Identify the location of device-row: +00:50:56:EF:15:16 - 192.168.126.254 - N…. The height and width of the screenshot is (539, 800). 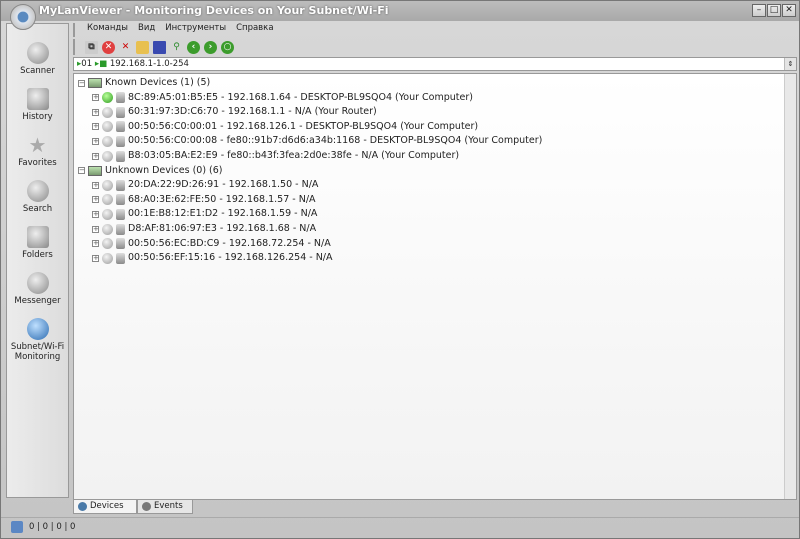
(212, 258).